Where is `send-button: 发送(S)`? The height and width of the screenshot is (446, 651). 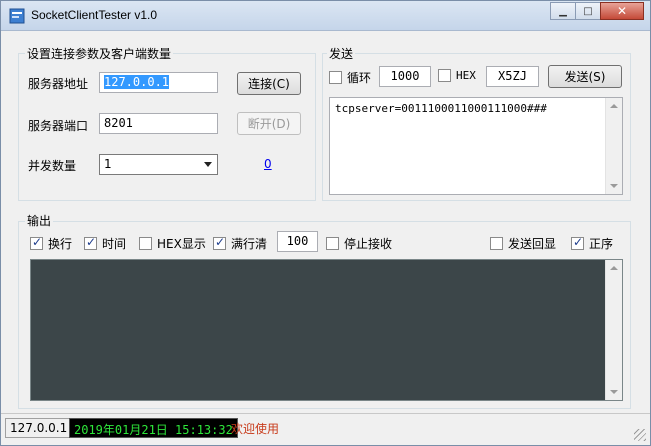 send-button: 发送(S) is located at coordinates (585, 76).